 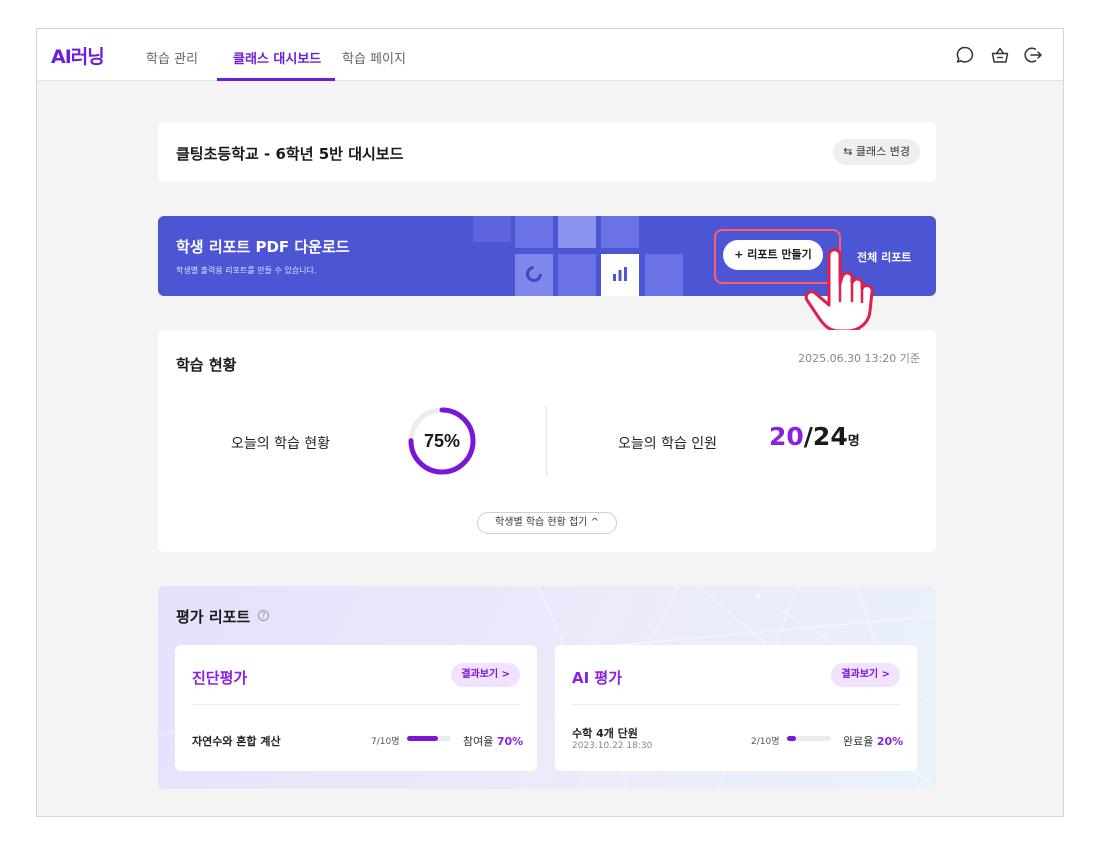 What do you see at coordinates (547, 152) in the screenshot?
I see `school-header-card: 클팅초등학교 - 6학년 5반 대시보드 ⇆ 클래스 변경` at bounding box center [547, 152].